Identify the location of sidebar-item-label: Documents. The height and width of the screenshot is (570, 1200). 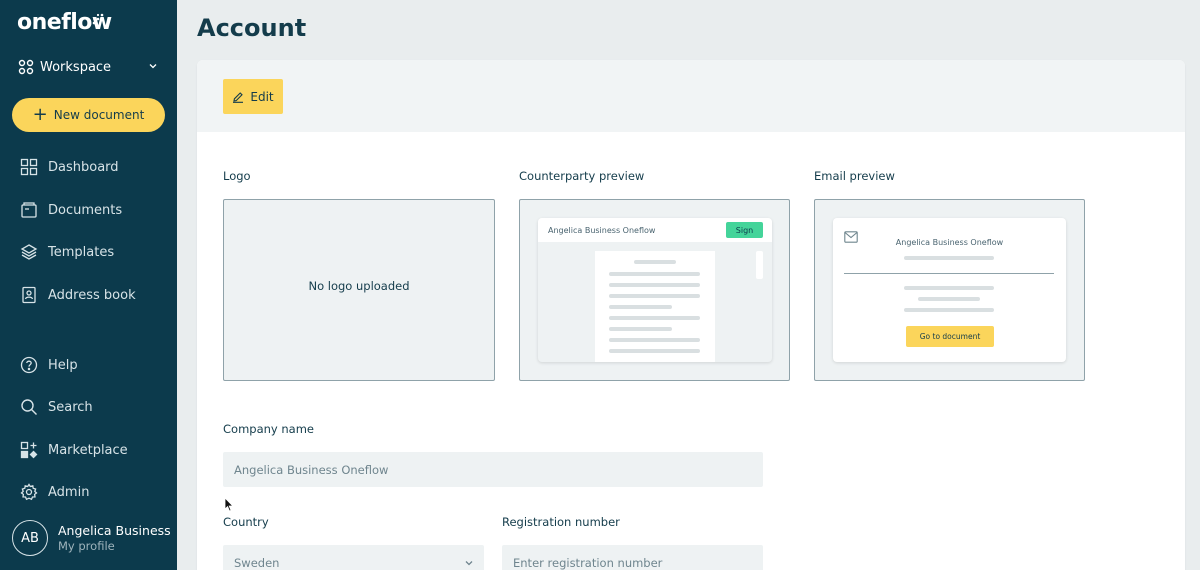
(85, 210).